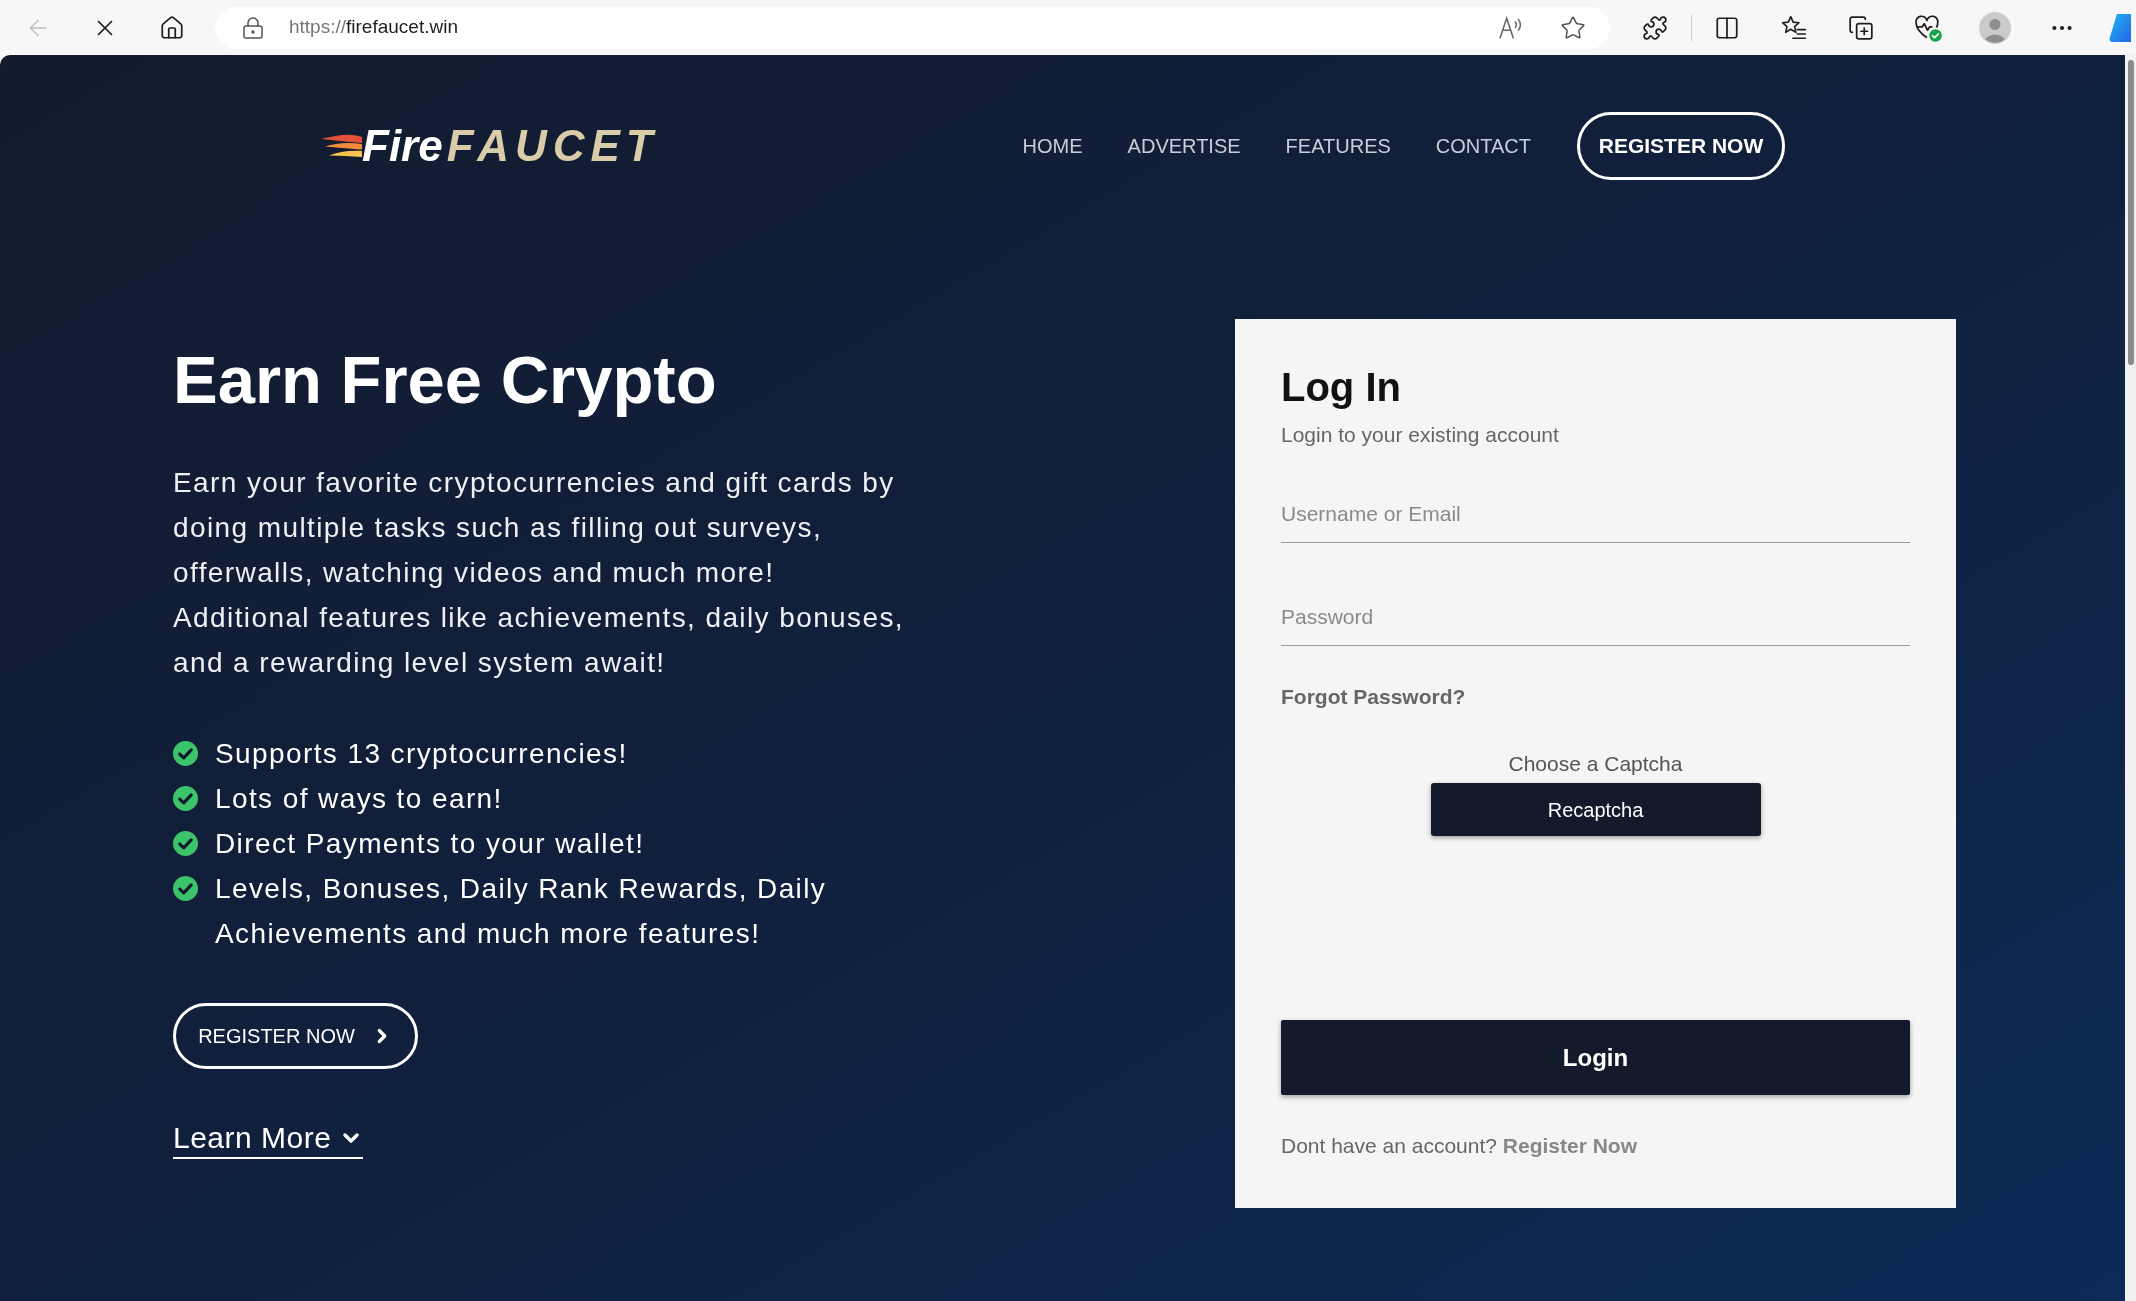 Image resolution: width=2136 pixels, height=1301 pixels. Describe the element at coordinates (430, 844) in the screenshot. I see `feature-text: Direct Payments to your wallet!` at that location.